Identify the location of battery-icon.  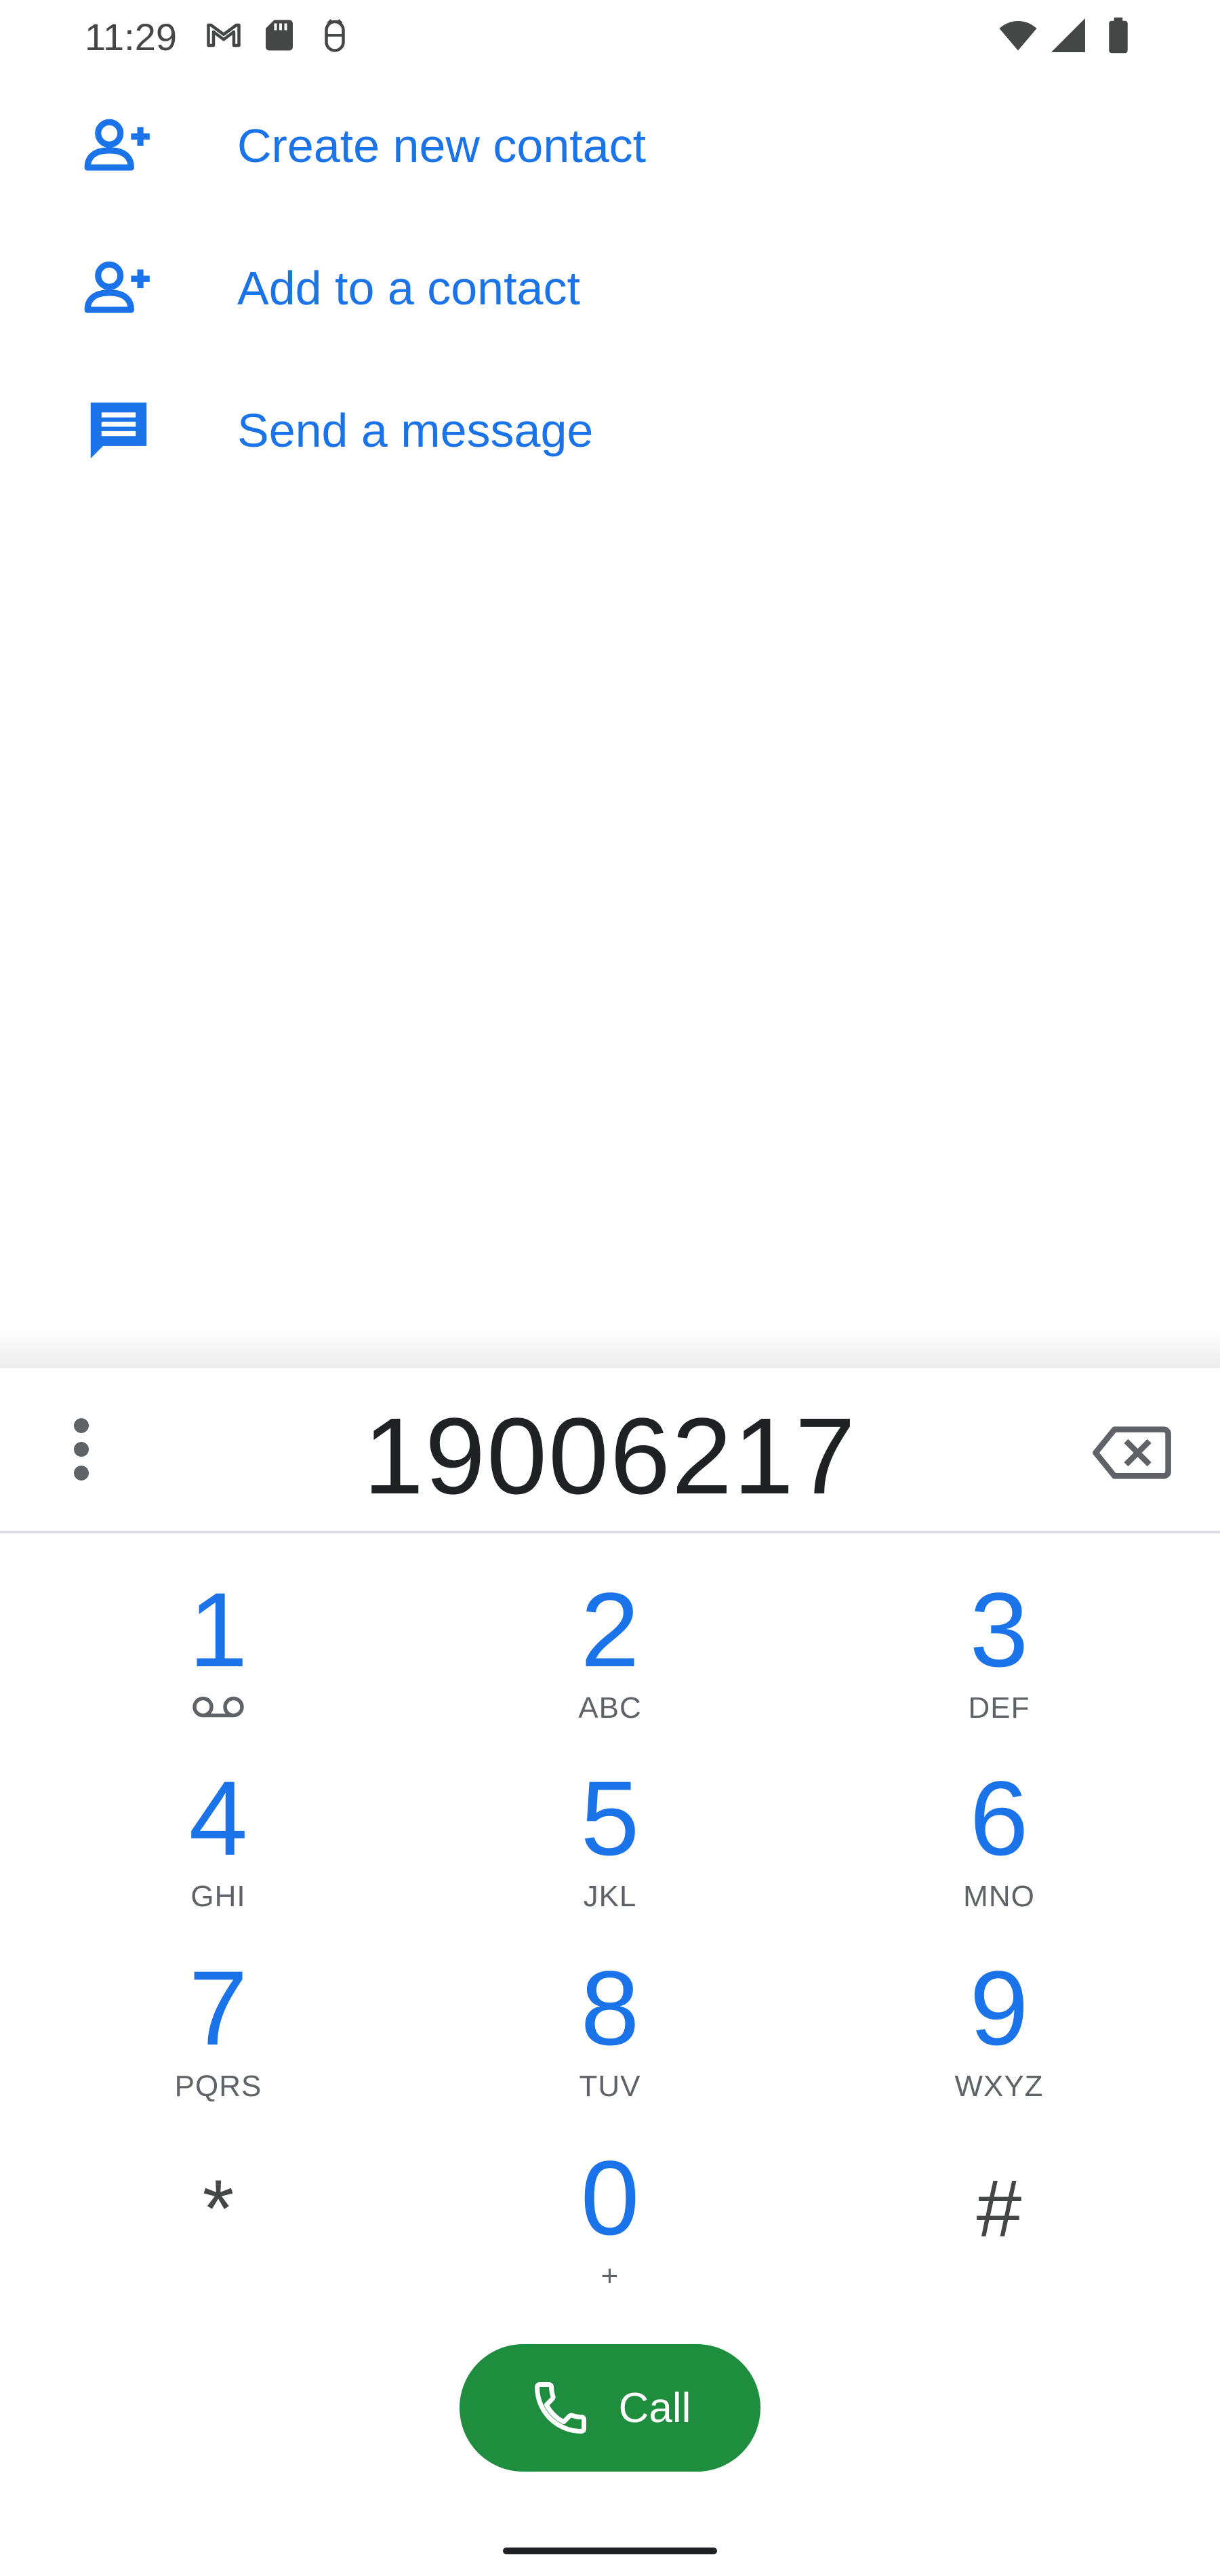
(1118, 35).